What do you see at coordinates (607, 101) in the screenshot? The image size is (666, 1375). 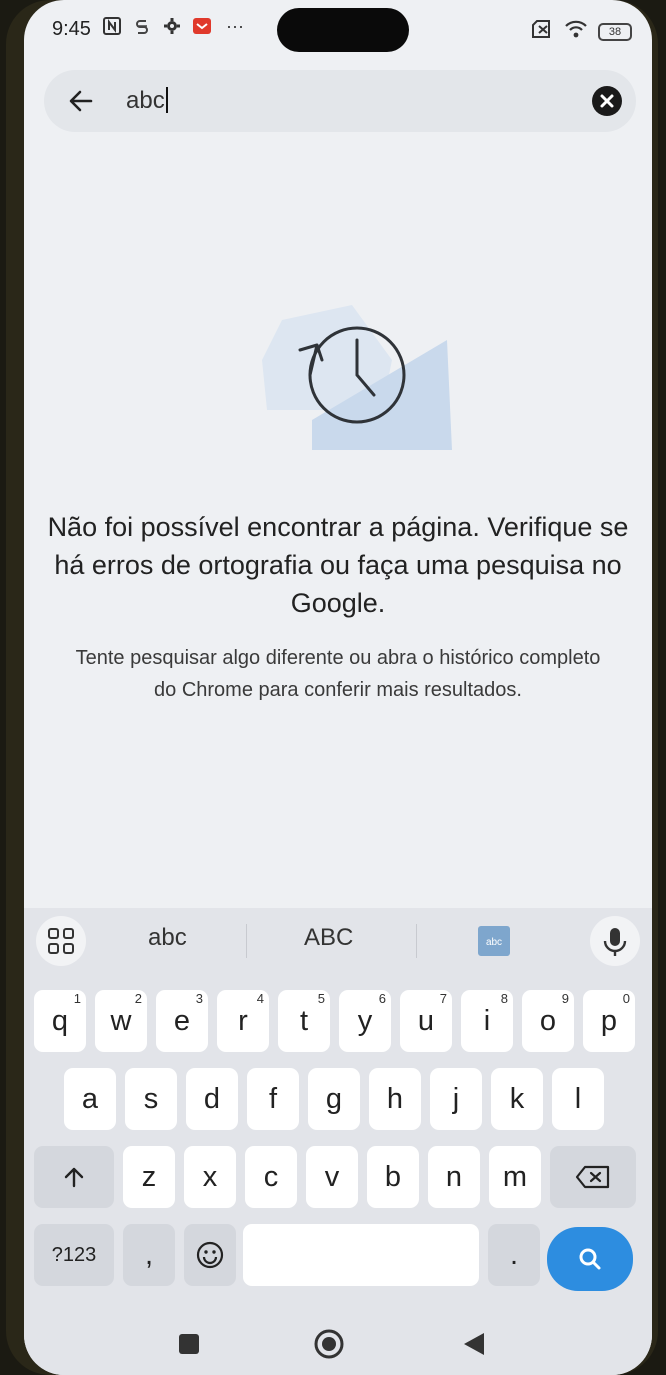 I see `clear-icon` at bounding box center [607, 101].